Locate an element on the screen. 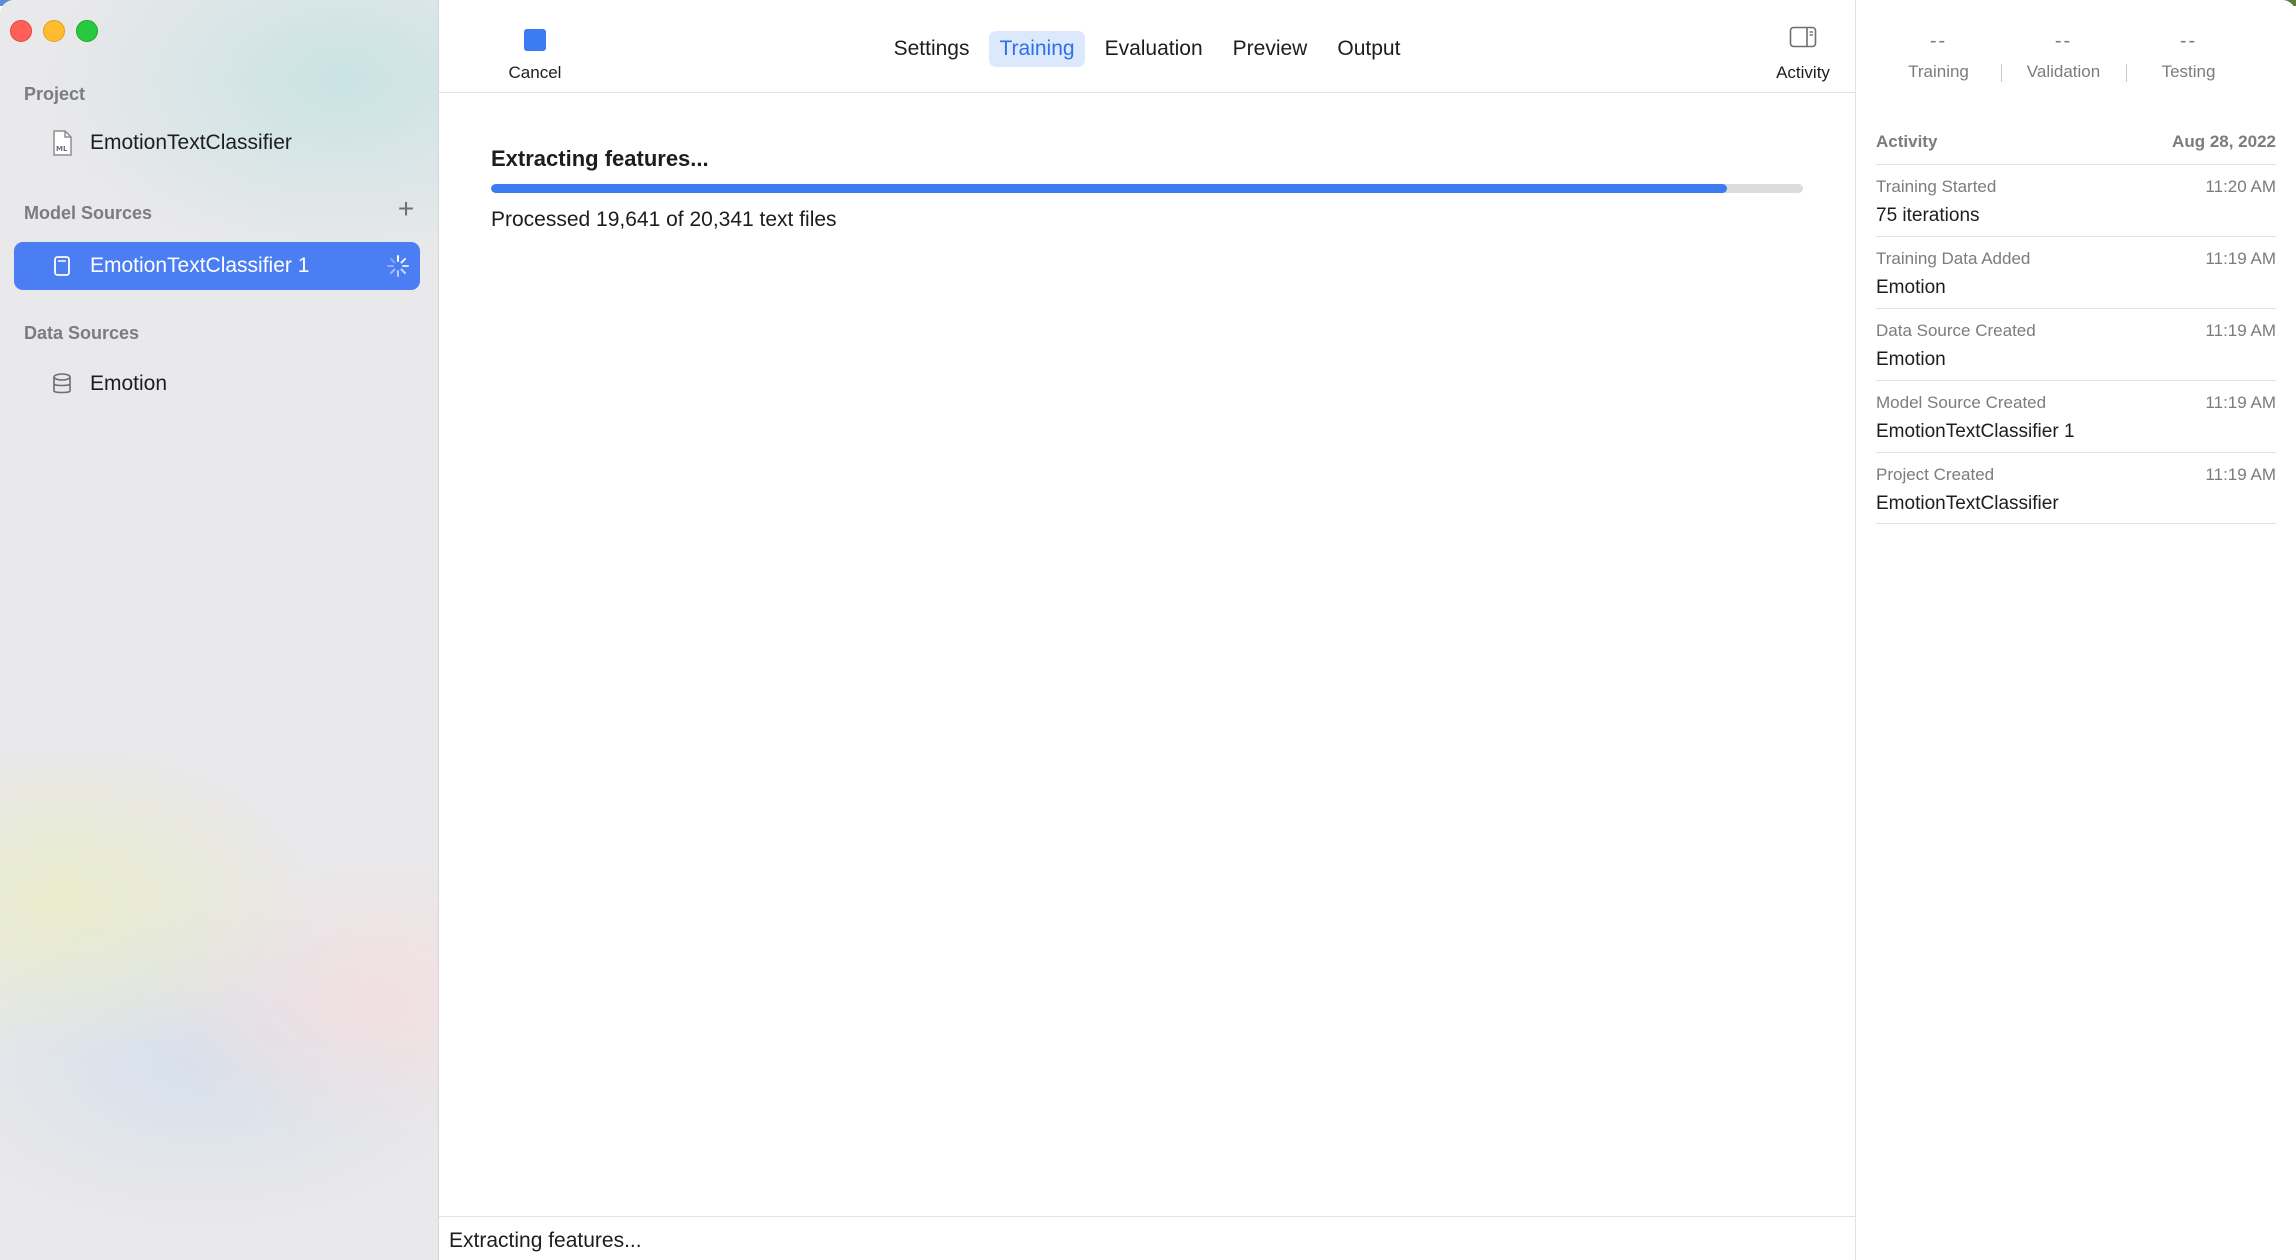  sidebar-item-project: ML EmotionTextClassifier is located at coordinates (217, 143).